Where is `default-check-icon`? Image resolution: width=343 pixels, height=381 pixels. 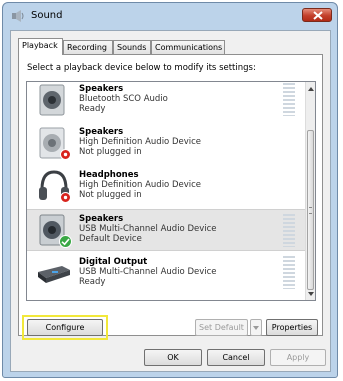 default-check-icon is located at coordinates (65, 241).